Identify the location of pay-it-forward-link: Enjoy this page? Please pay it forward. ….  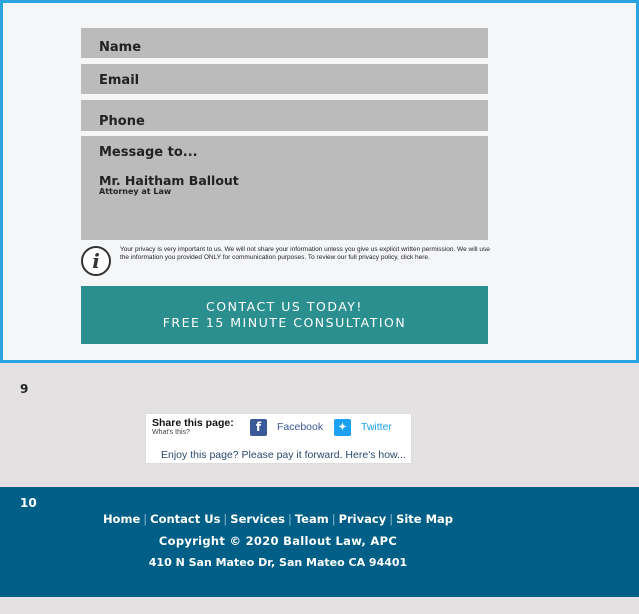
(283, 455).